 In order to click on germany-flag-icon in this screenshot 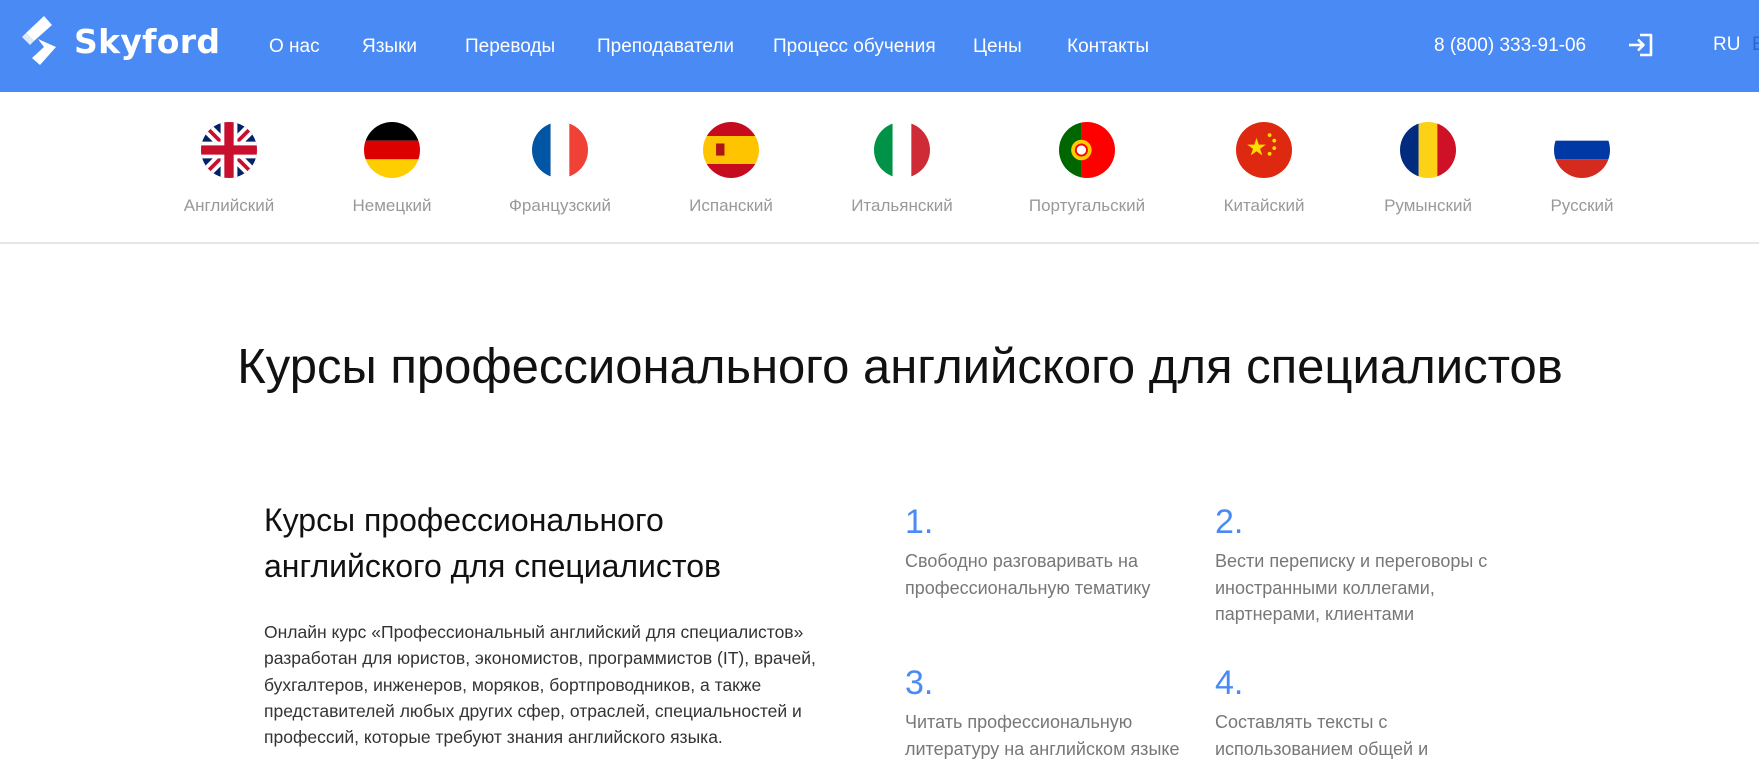, I will do `click(392, 150)`.